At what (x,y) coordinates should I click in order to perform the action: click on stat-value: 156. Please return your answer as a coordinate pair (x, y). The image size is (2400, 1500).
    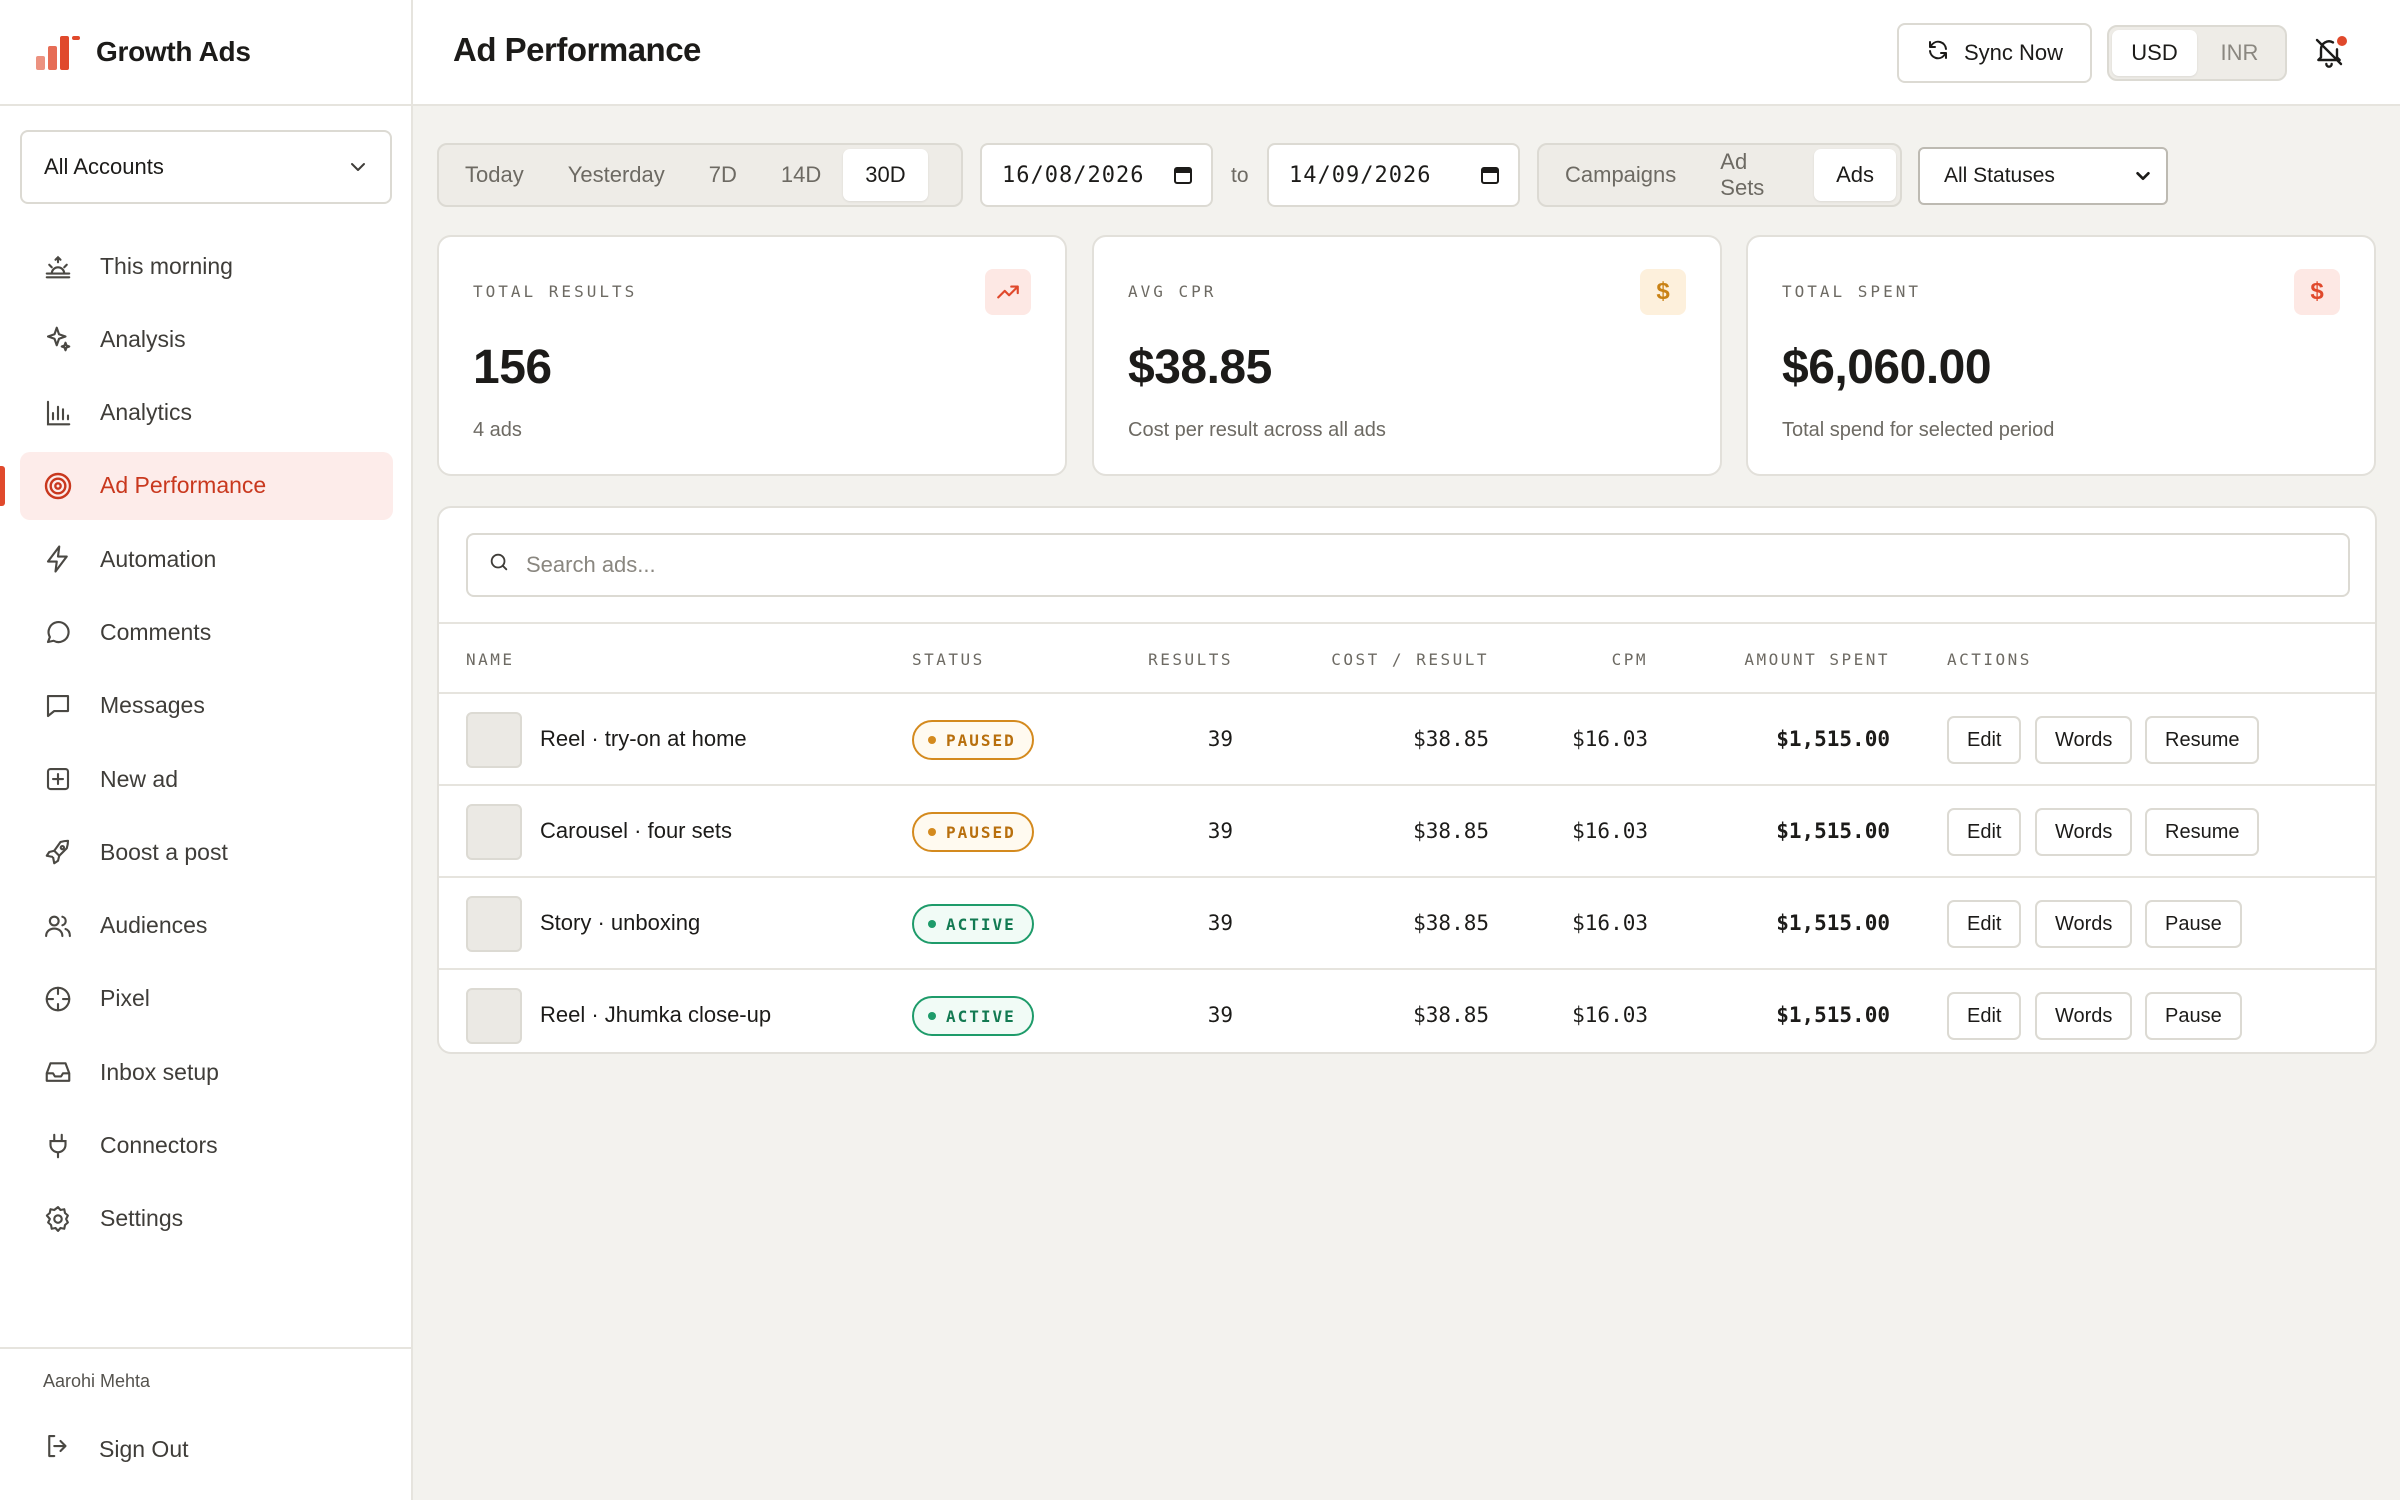
    Looking at the image, I should click on (512, 367).